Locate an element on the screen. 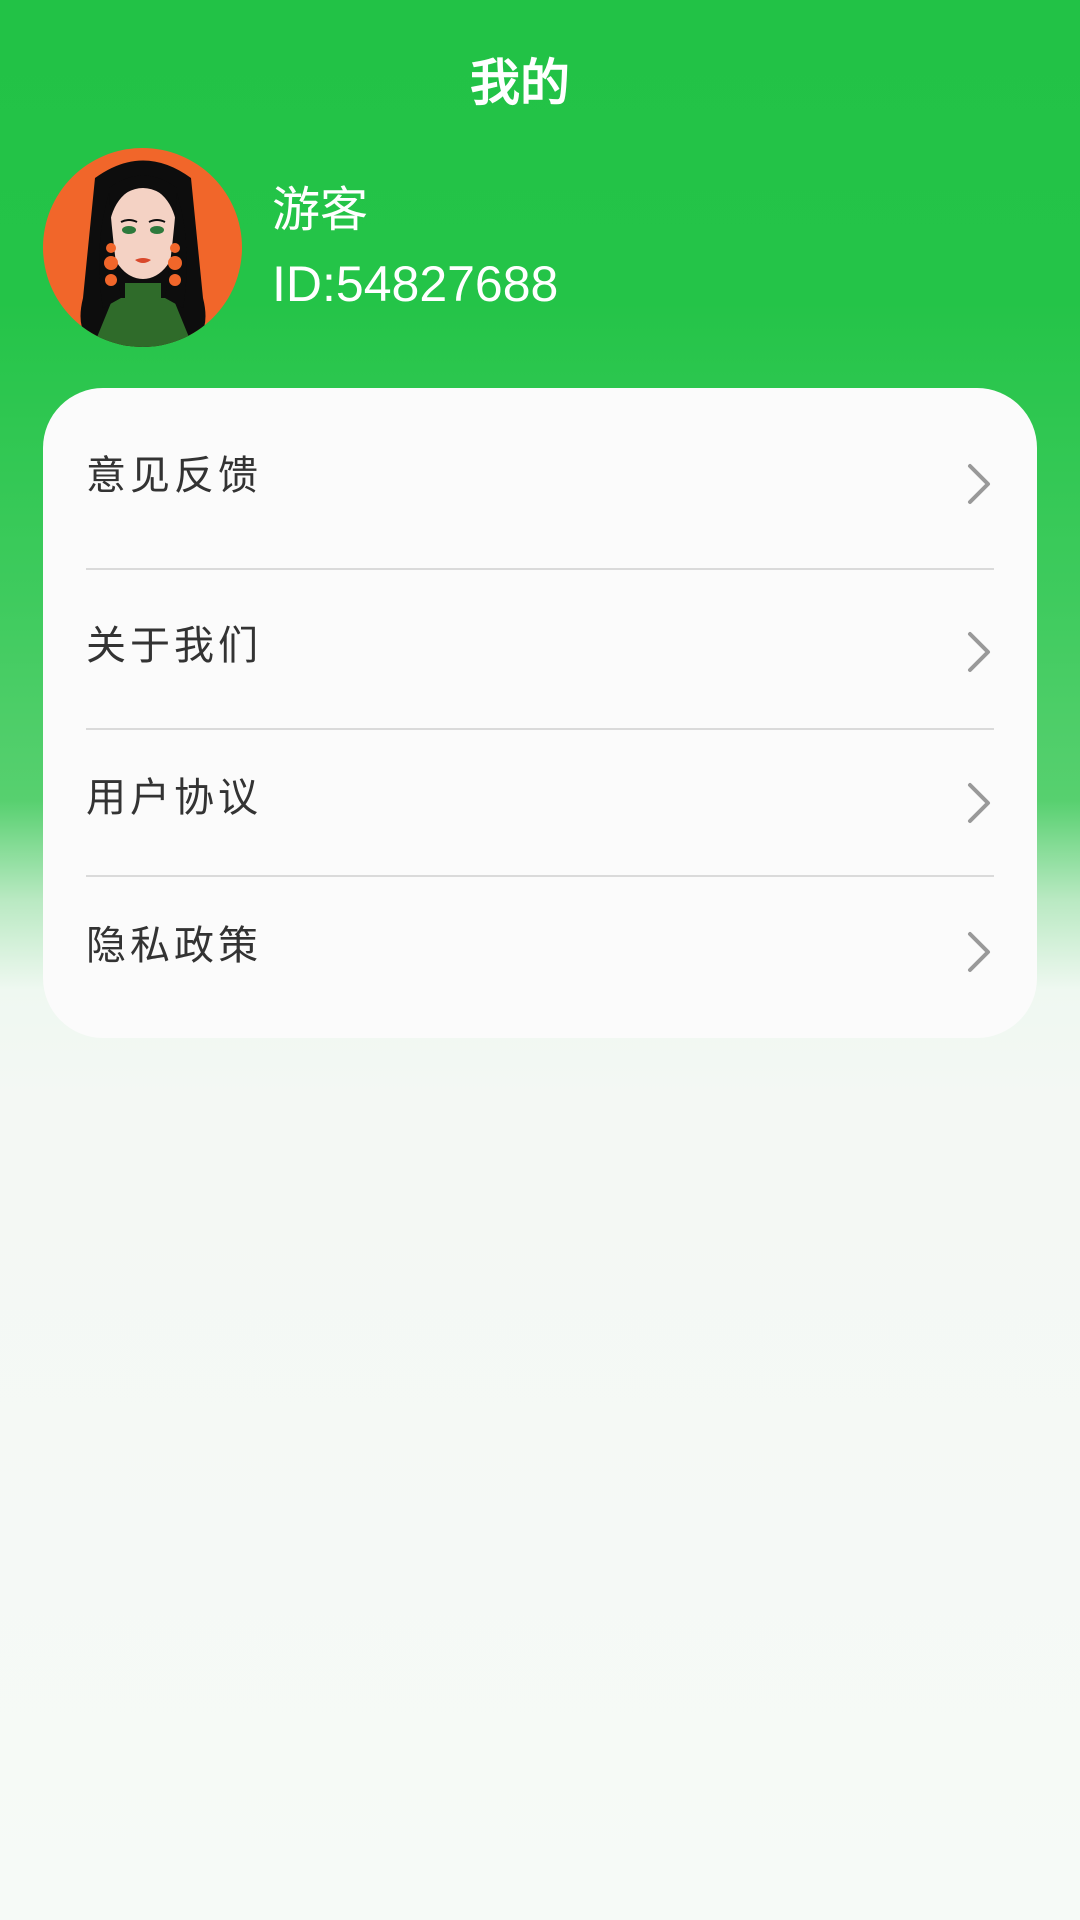 This screenshot has height=1920, width=1080. page-title: 我的 is located at coordinates (520, 83).